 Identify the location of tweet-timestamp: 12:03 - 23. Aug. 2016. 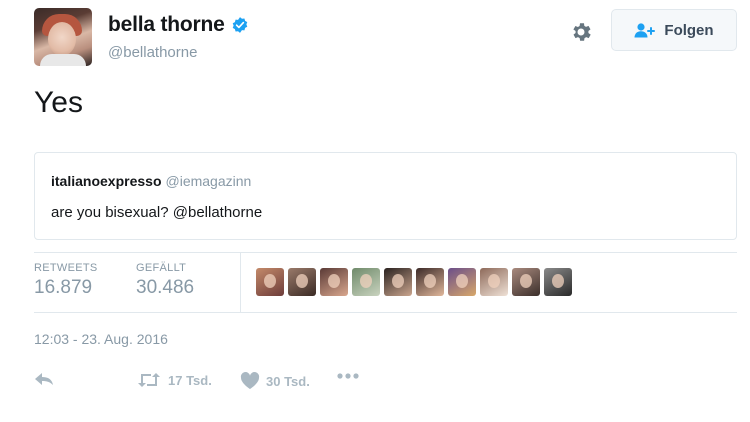
(101, 339).